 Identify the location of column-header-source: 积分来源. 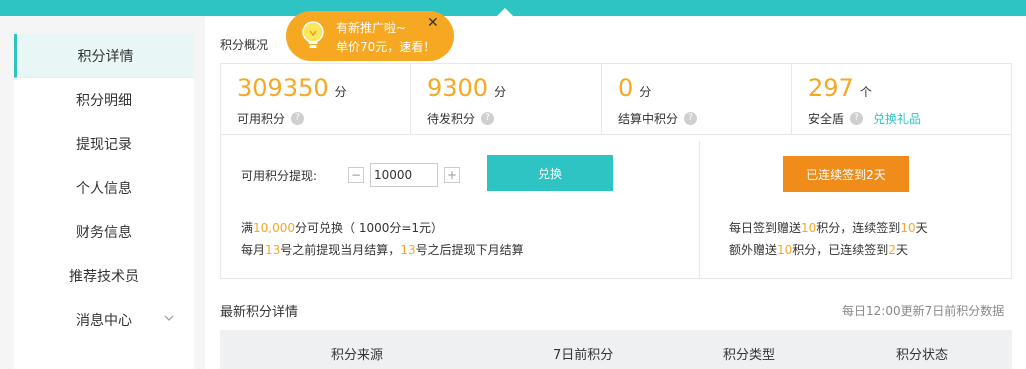
(357, 355).